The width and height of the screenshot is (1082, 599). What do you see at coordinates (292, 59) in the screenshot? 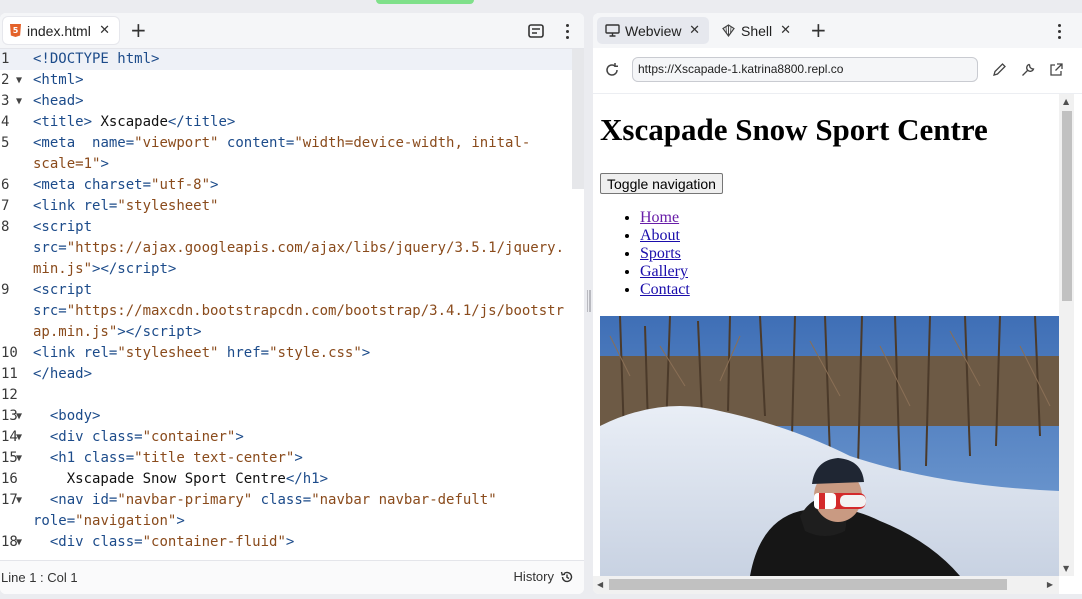
I see `code-line: 1 <!DOCTYPE html>` at bounding box center [292, 59].